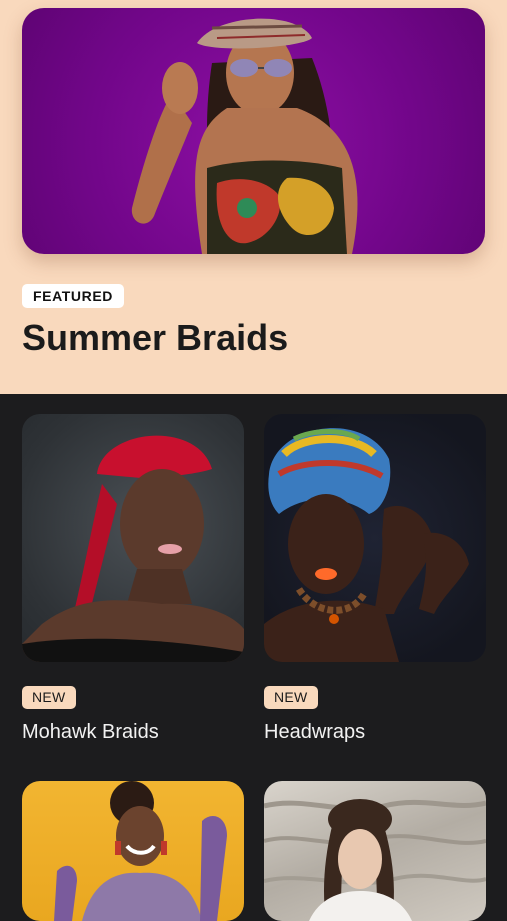  What do you see at coordinates (314, 732) in the screenshot?
I see `card-title-headwraps: Headwraps` at bounding box center [314, 732].